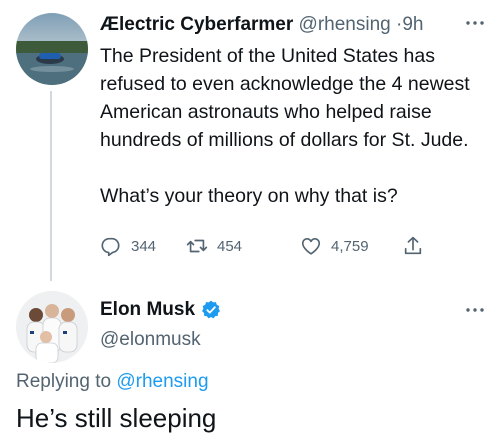  I want to click on tweet-header: Ælectric Cyberfarmer @rhensing ·9h, so click(293, 25).